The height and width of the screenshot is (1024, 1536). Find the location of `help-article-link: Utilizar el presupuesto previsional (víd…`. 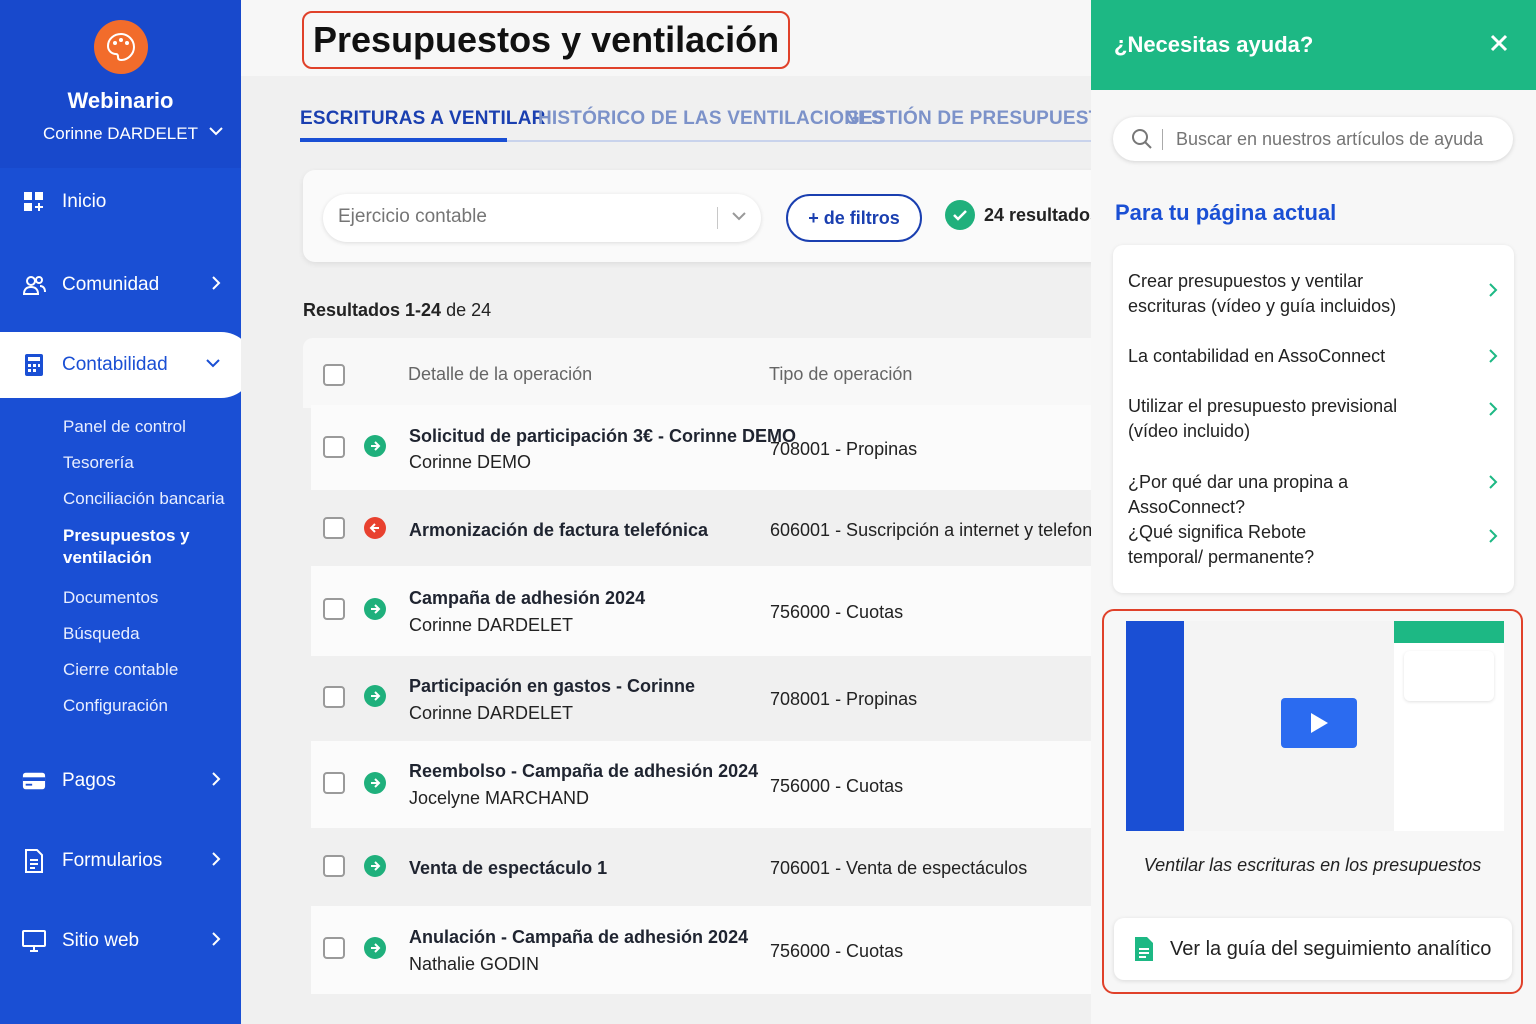

help-article-link: Utilizar el presupuesto previsional (víd… is located at coordinates (1318, 419).